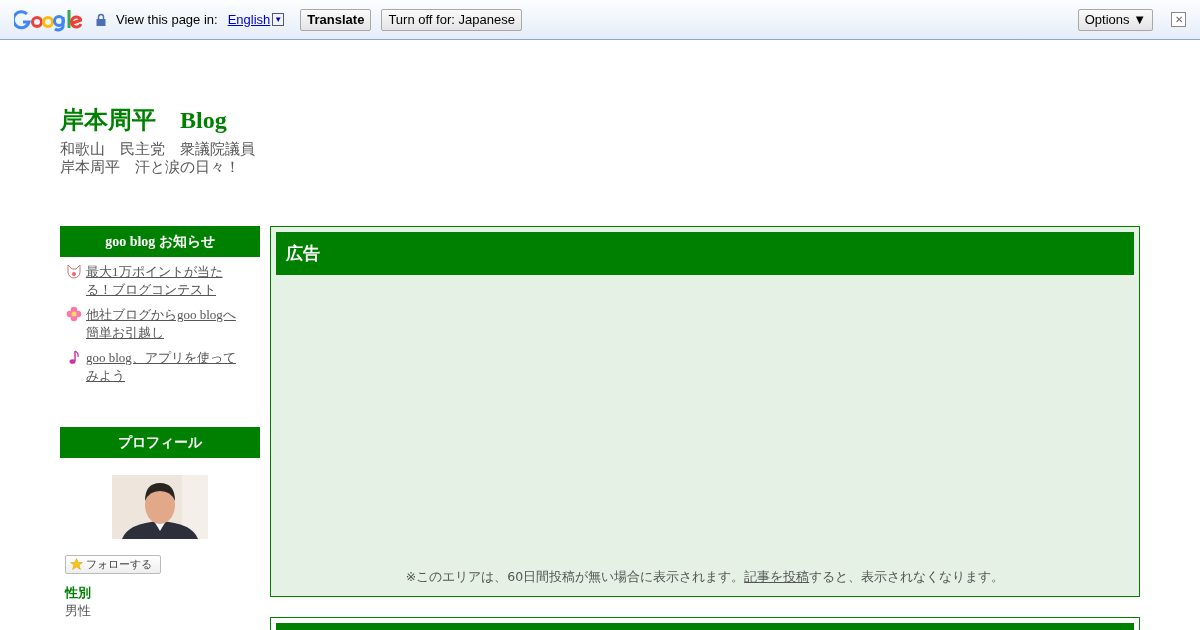 The height and width of the screenshot is (630, 1200). What do you see at coordinates (278, 19) in the screenshot?
I see `language-dropdown: ▼` at bounding box center [278, 19].